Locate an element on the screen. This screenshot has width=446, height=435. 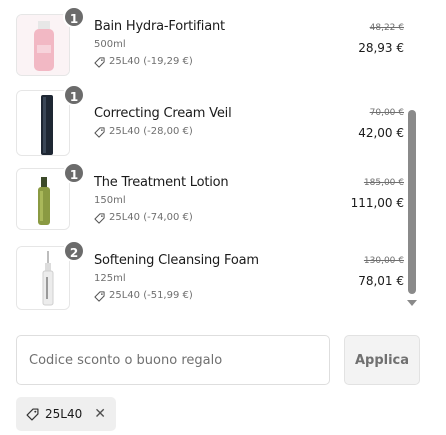
original-price: 48,22 € is located at coordinates (386, 28).